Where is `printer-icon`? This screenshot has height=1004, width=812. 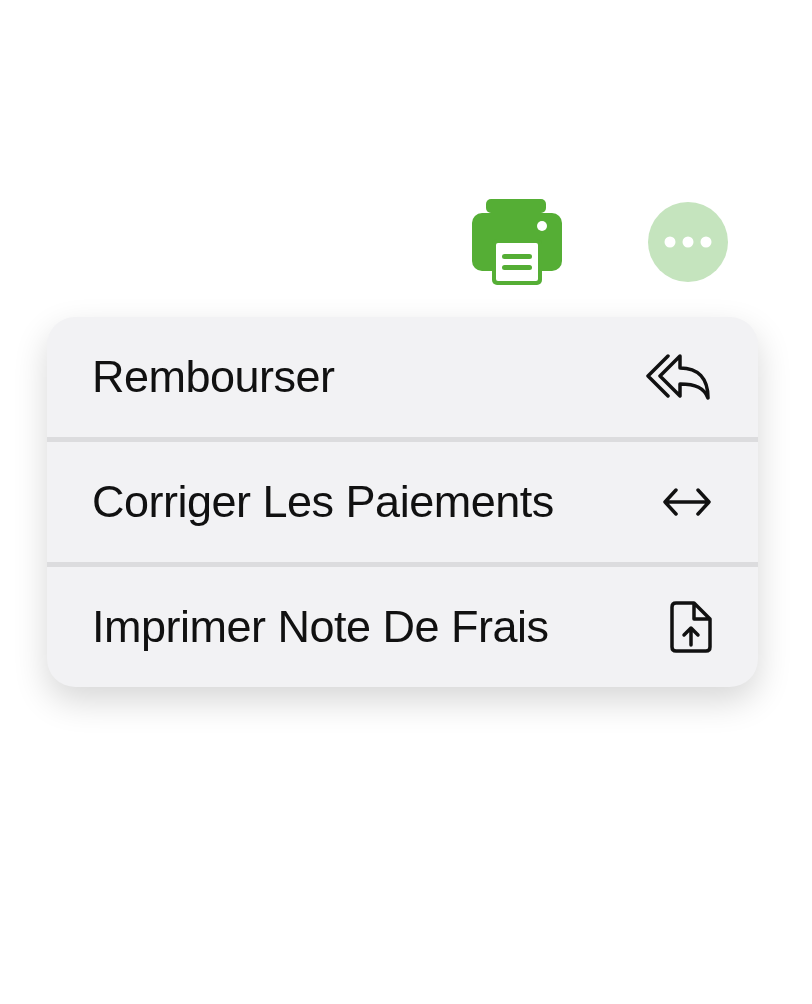
printer-icon is located at coordinates (517, 242).